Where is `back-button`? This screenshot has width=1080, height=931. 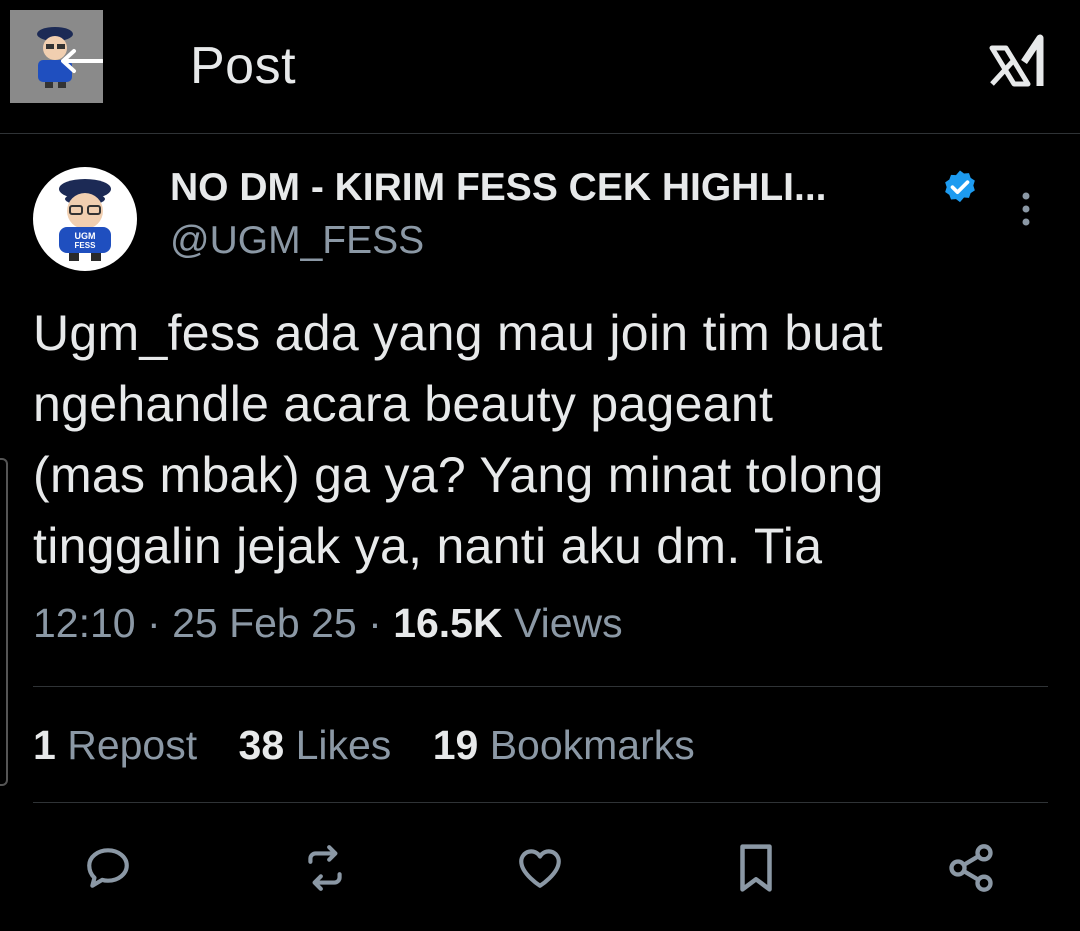
back-button is located at coordinates (56, 56).